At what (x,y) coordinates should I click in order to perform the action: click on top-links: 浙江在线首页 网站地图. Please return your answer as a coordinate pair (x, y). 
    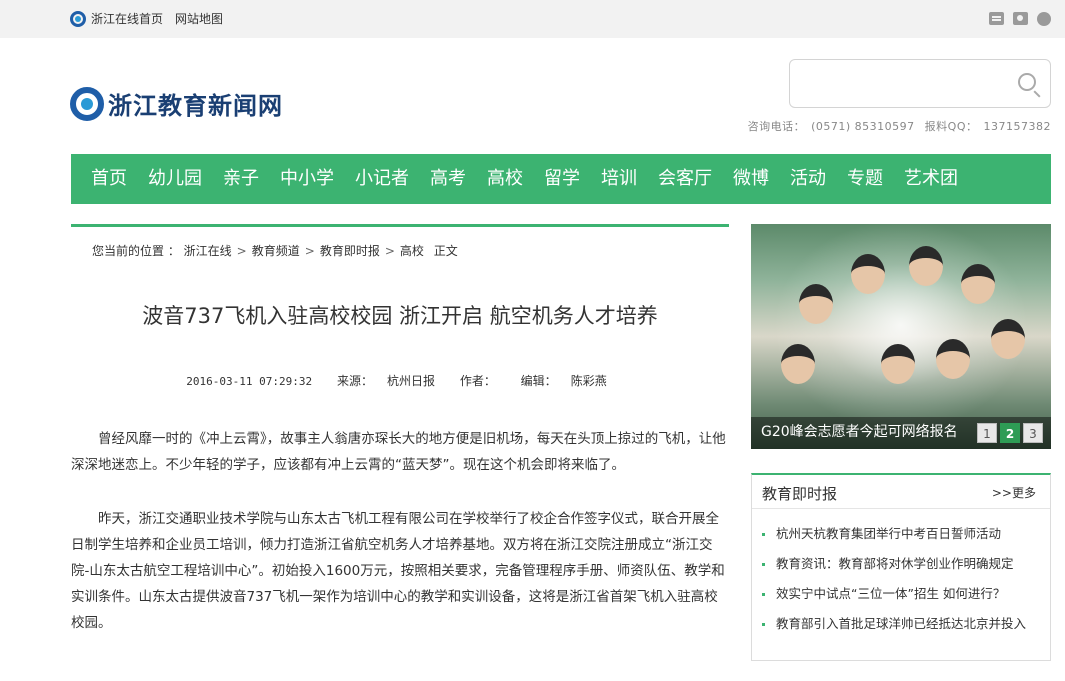
    Looking at the image, I should click on (152, 18).